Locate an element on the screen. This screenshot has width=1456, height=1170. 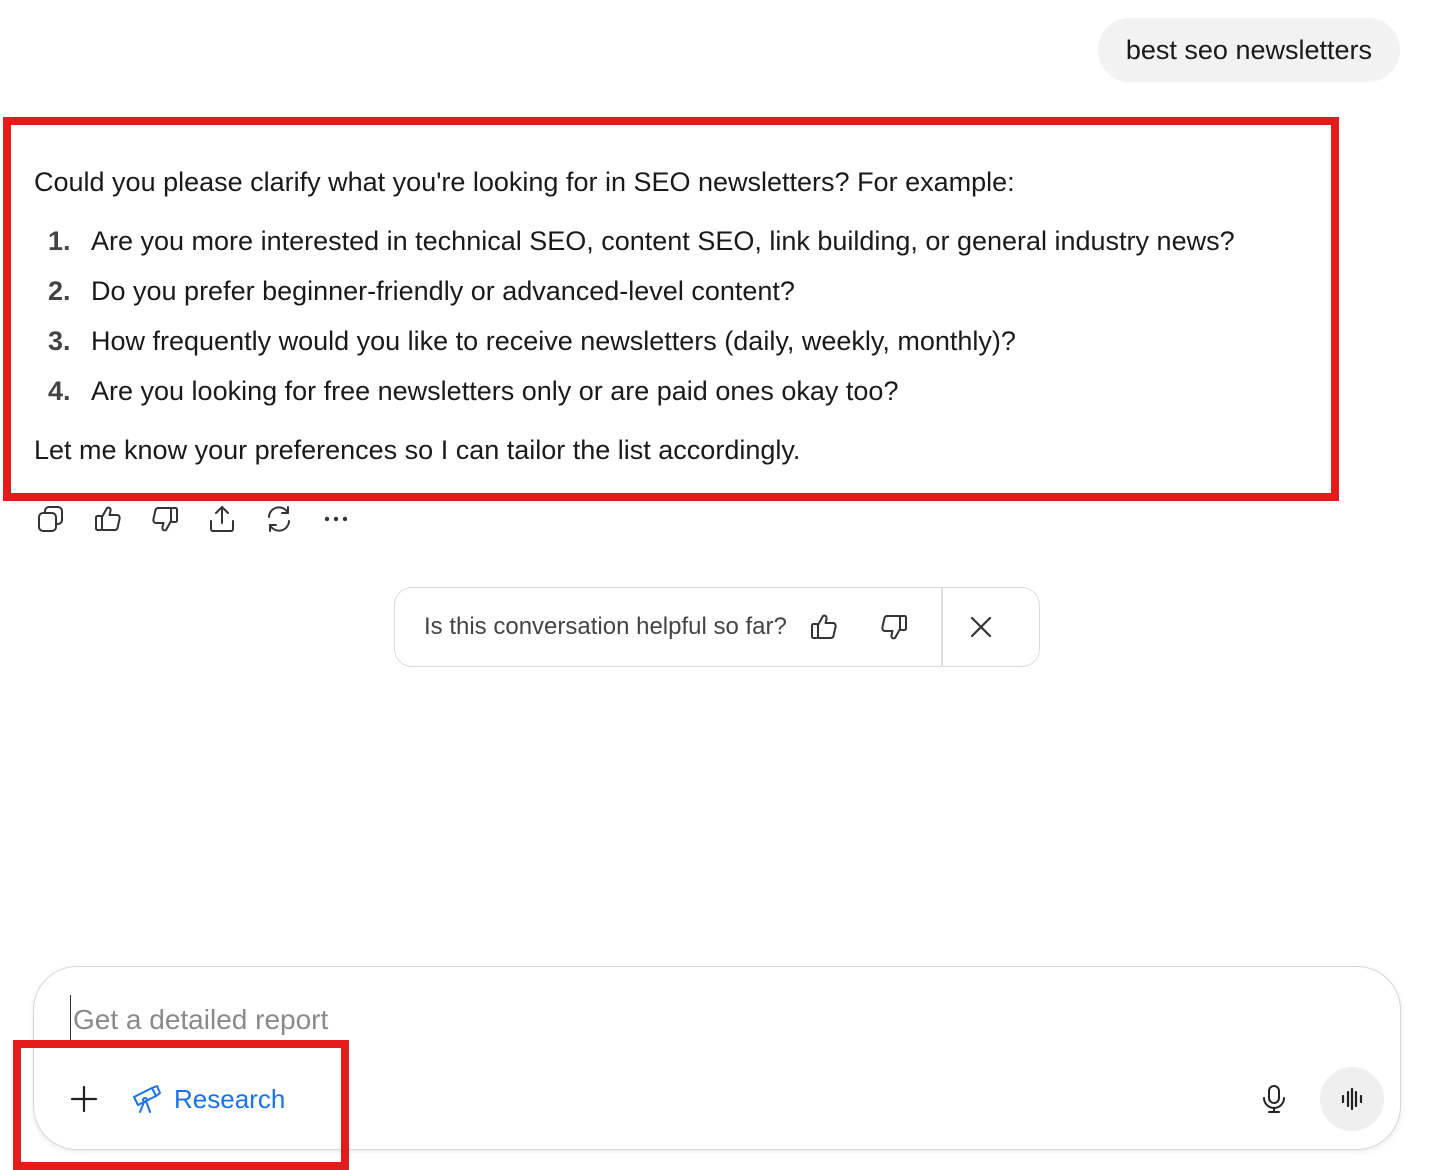
share-icon is located at coordinates (222, 519).